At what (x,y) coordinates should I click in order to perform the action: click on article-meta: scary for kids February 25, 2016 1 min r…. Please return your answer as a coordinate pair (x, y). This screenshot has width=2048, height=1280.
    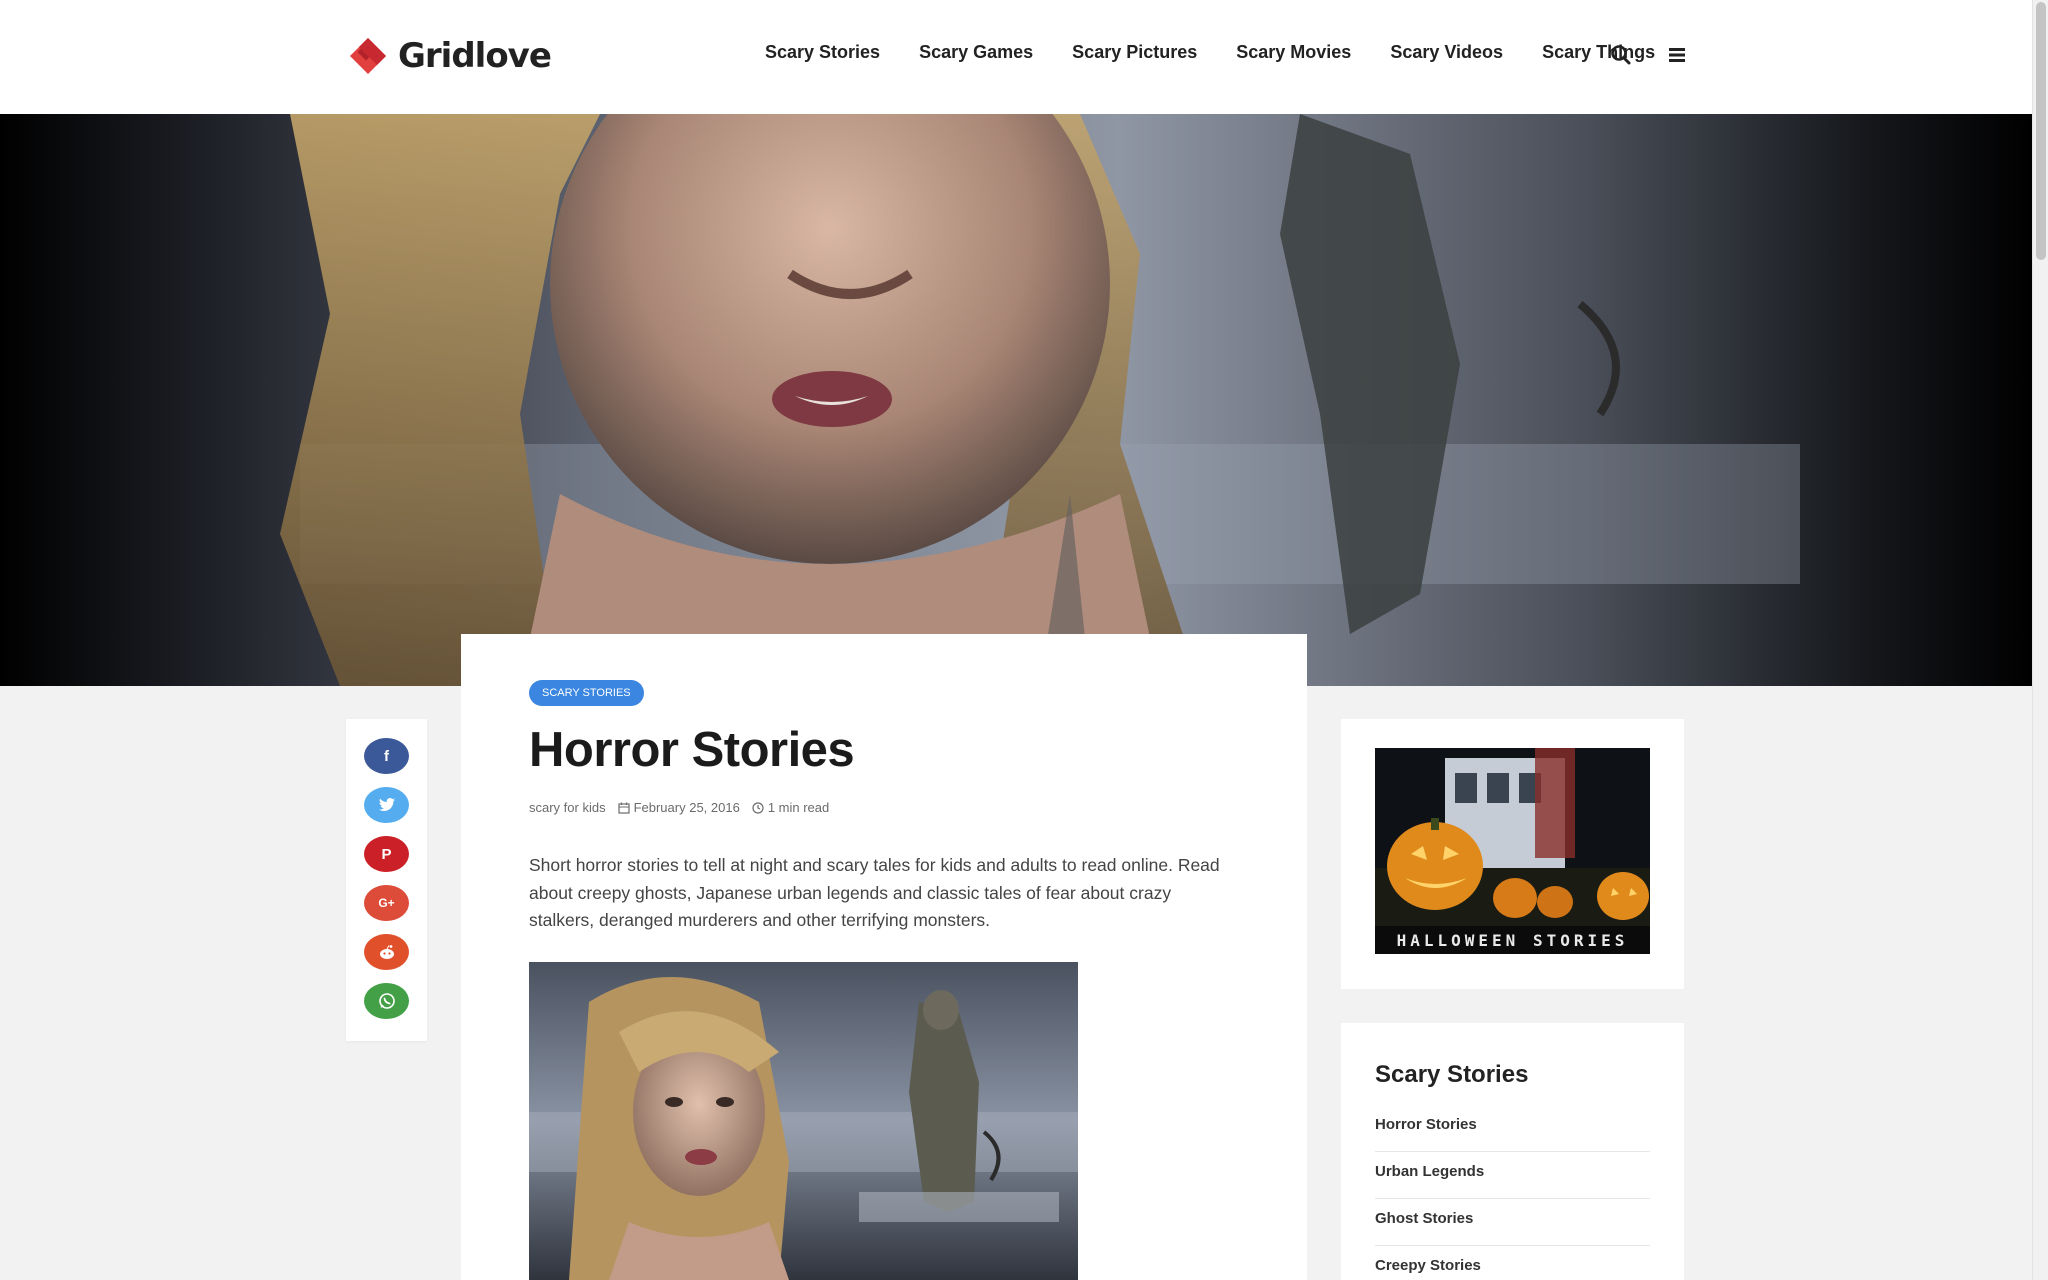
    Looking at the image, I should click on (679, 807).